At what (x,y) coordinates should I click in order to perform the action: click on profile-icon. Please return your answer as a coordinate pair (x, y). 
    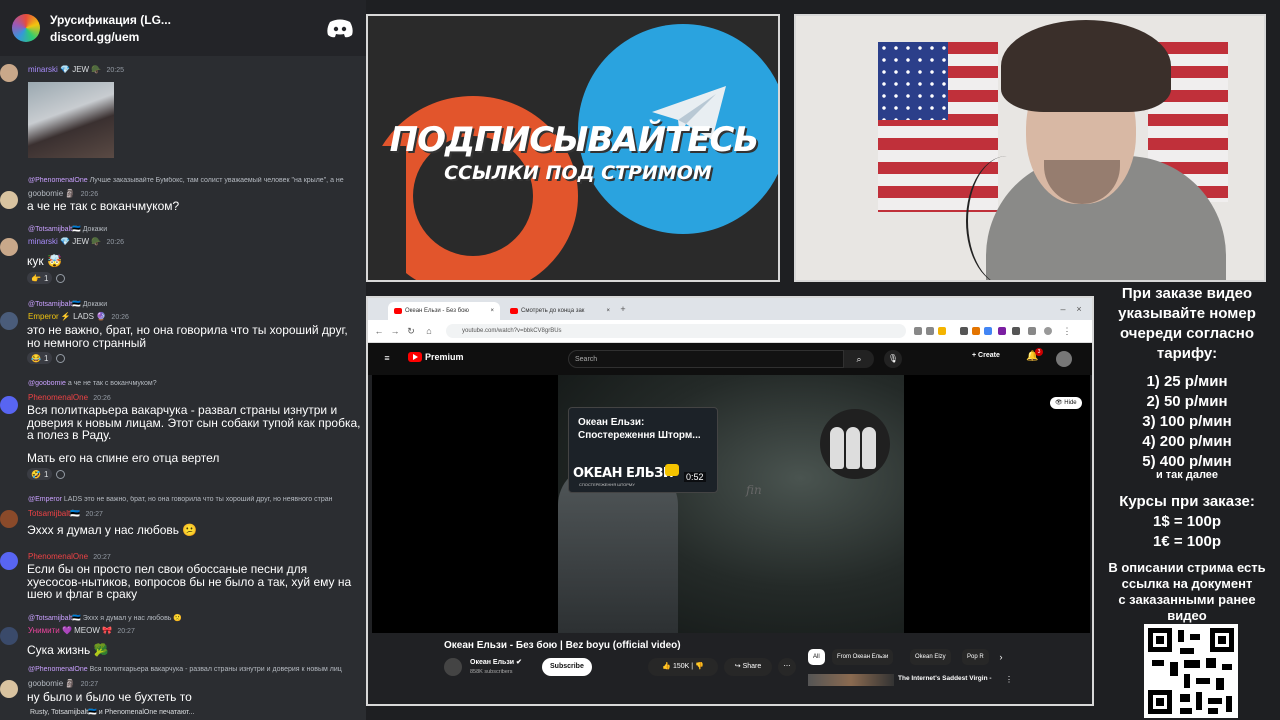
    Looking at the image, I should click on (1048, 331).